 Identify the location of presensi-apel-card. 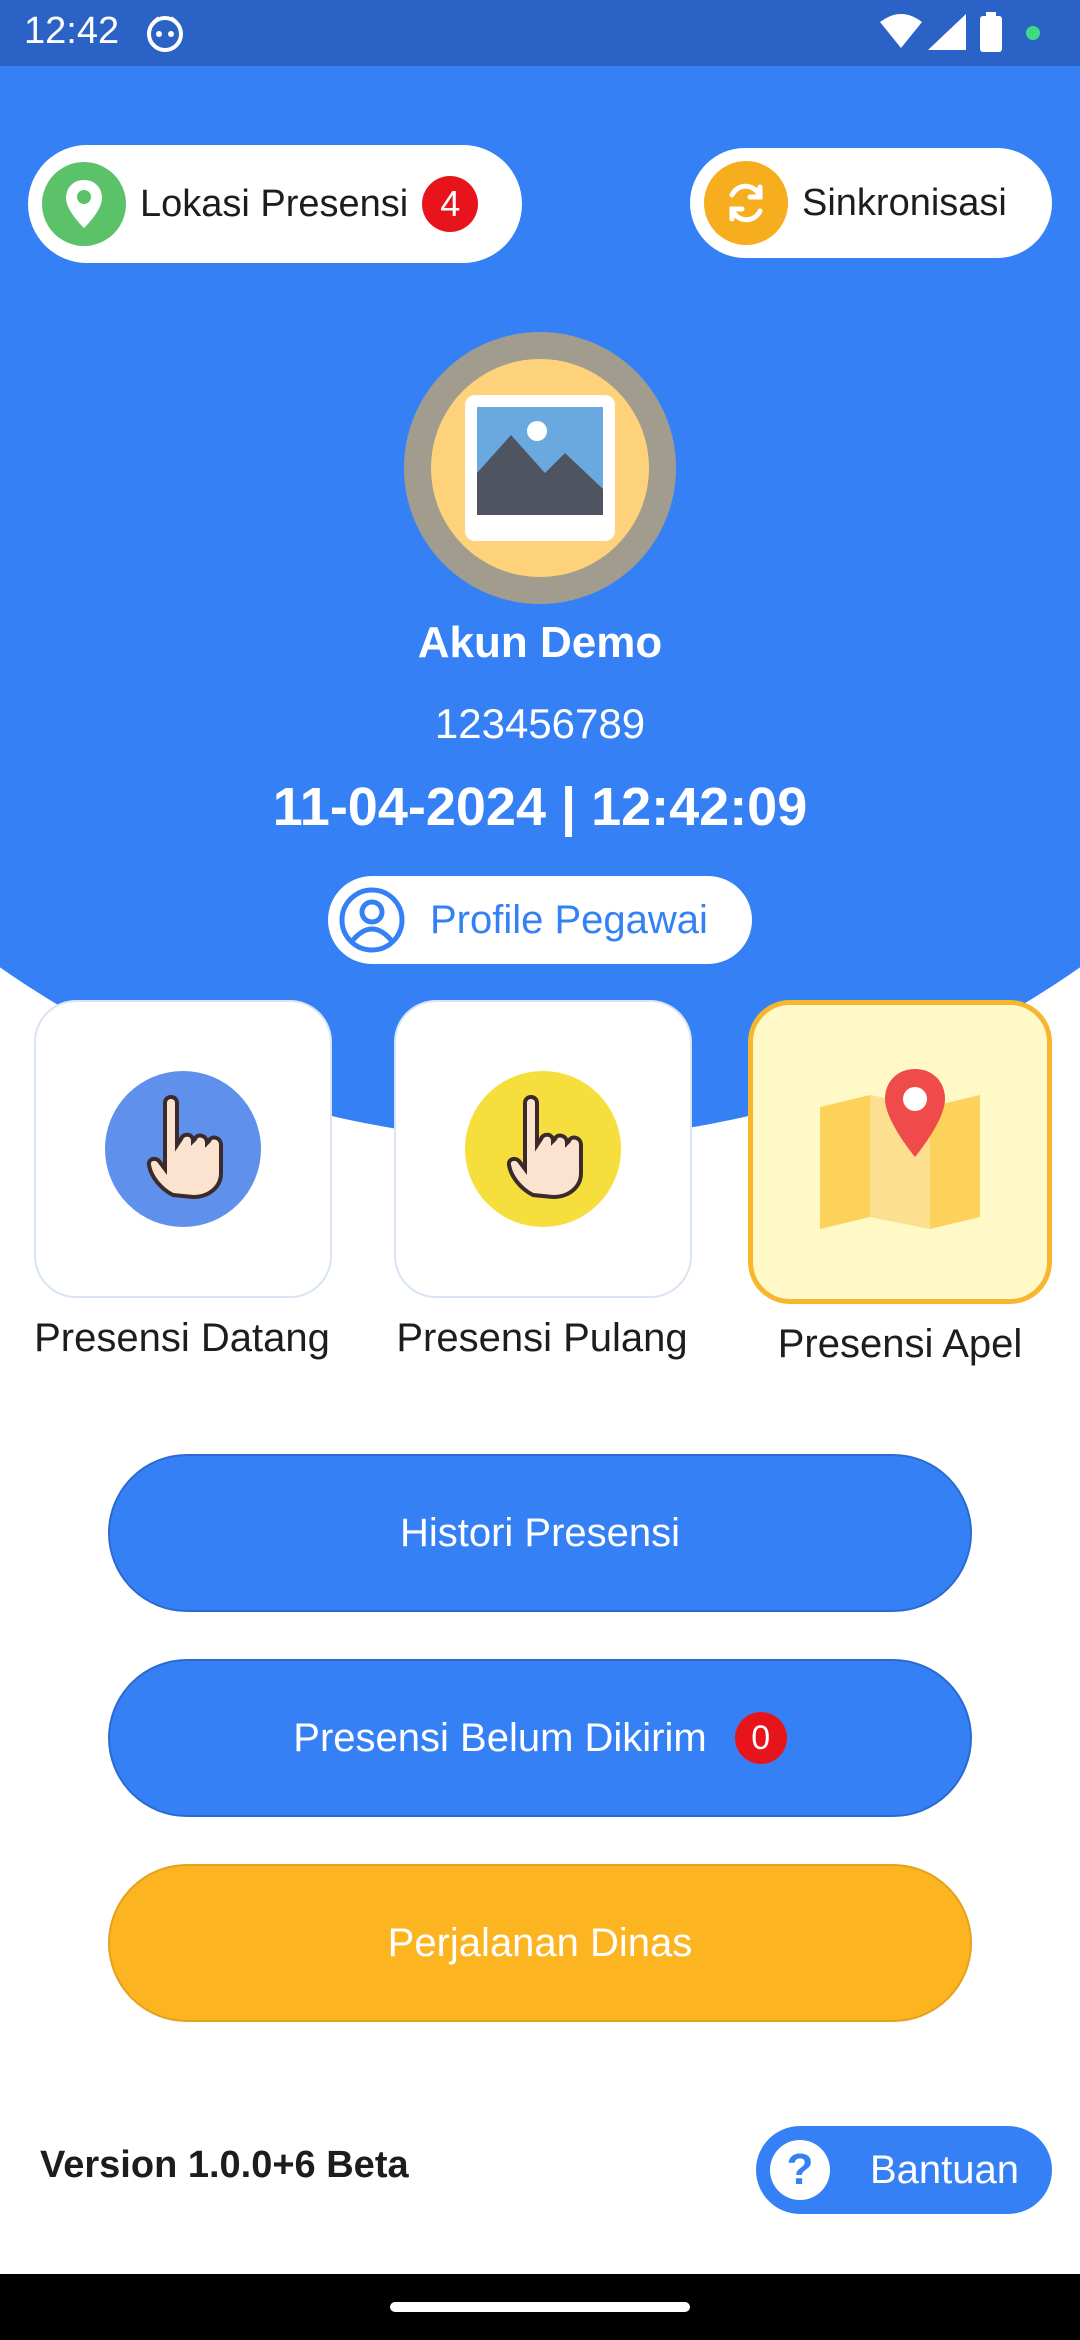
(900, 1152).